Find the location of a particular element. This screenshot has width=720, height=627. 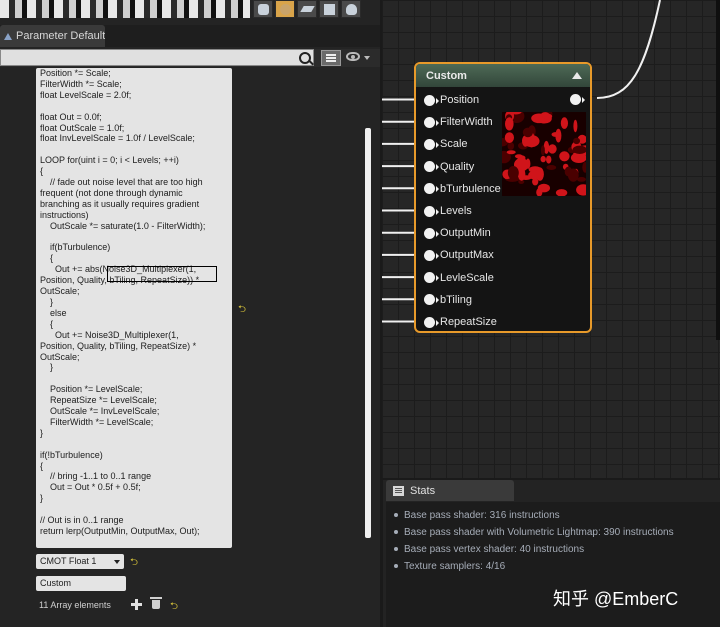

output-pin is located at coordinates (577, 99).